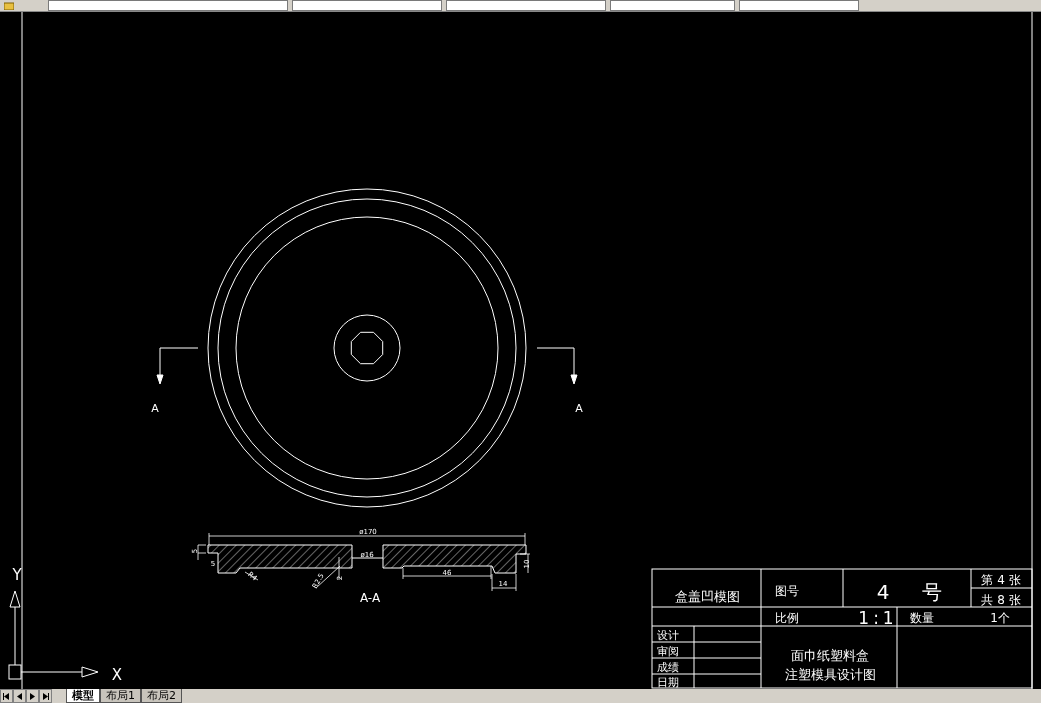 This screenshot has height=703, width=1041. I want to click on quantity-value: 1个, so click(1000, 618).